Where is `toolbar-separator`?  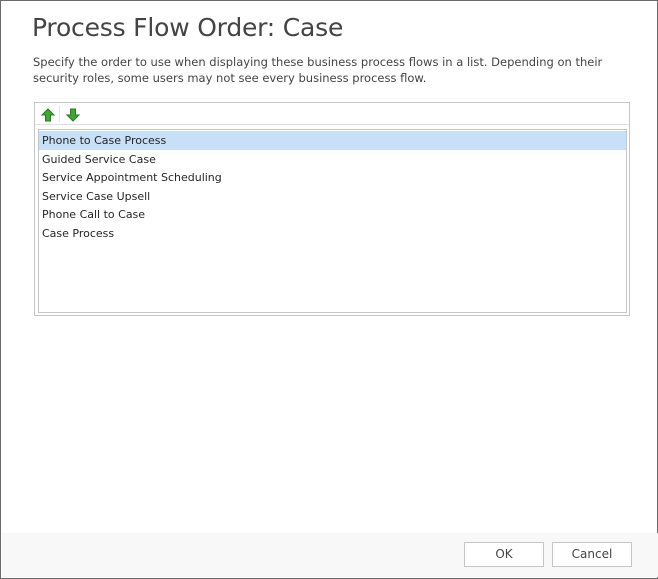 toolbar-separator is located at coordinates (59, 114).